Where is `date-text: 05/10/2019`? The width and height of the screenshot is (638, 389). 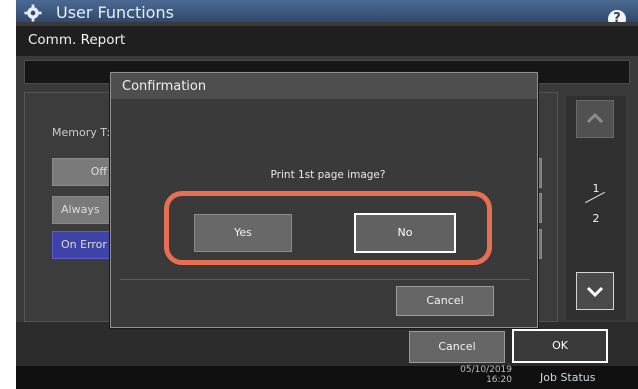 date-text: 05/10/2019 is located at coordinates (486, 370).